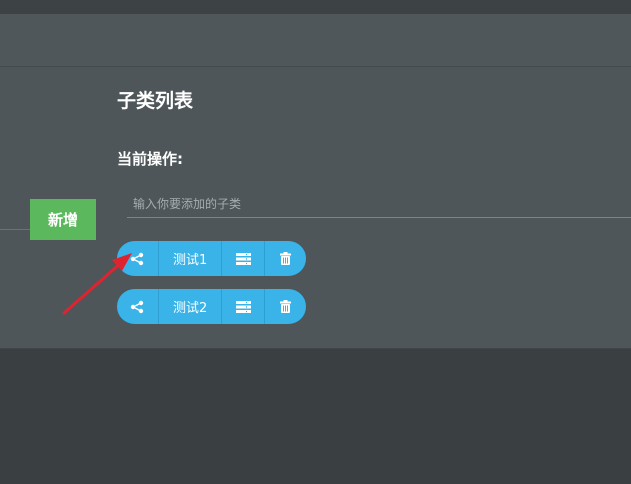  I want to click on item-name-button: 测试2, so click(191, 306).